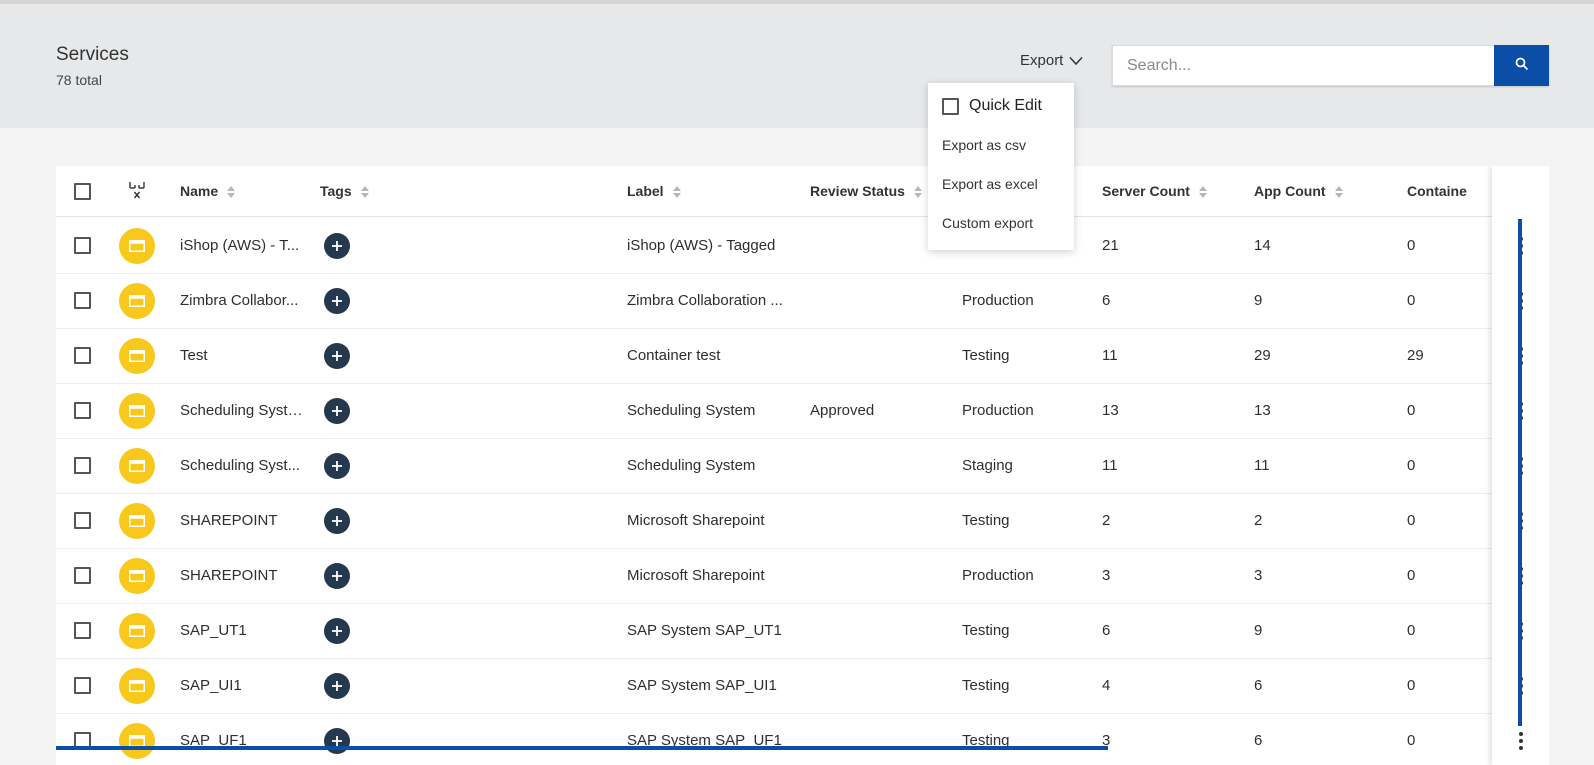  What do you see at coordinates (1299, 191) in the screenshot?
I see `column-header-app-count: App Count` at bounding box center [1299, 191].